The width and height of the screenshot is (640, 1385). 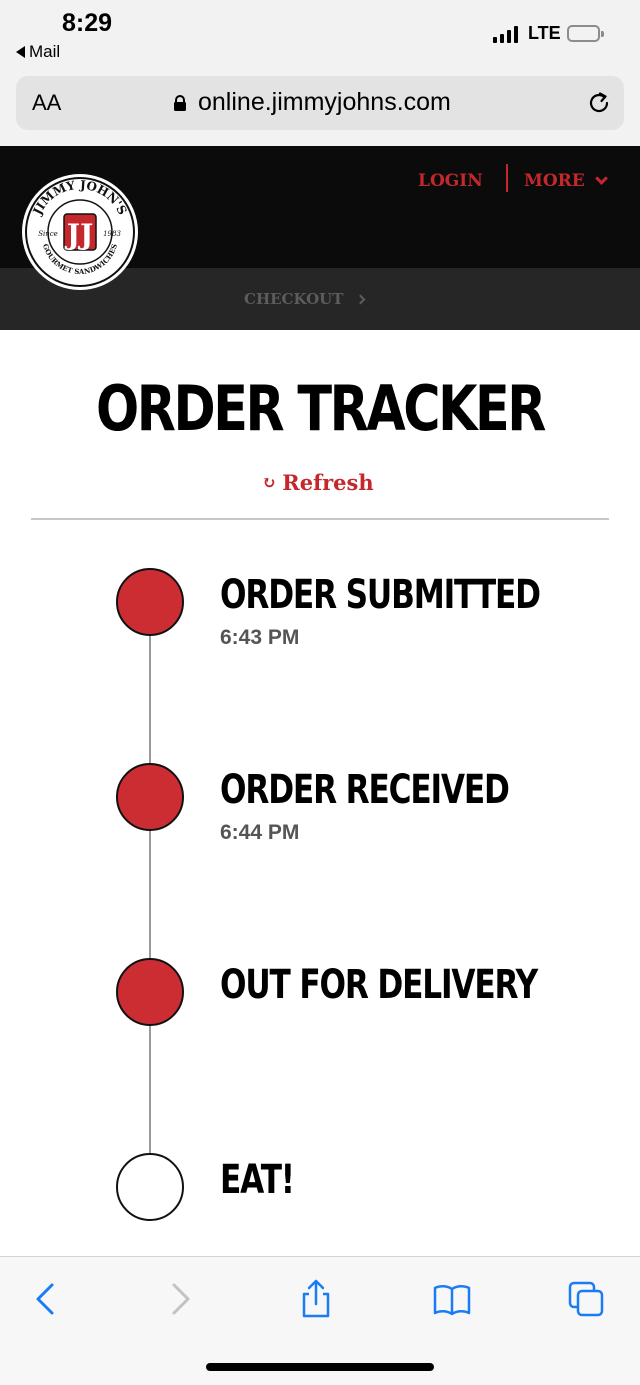 I want to click on timeline-line, so click(x=150, y=894).